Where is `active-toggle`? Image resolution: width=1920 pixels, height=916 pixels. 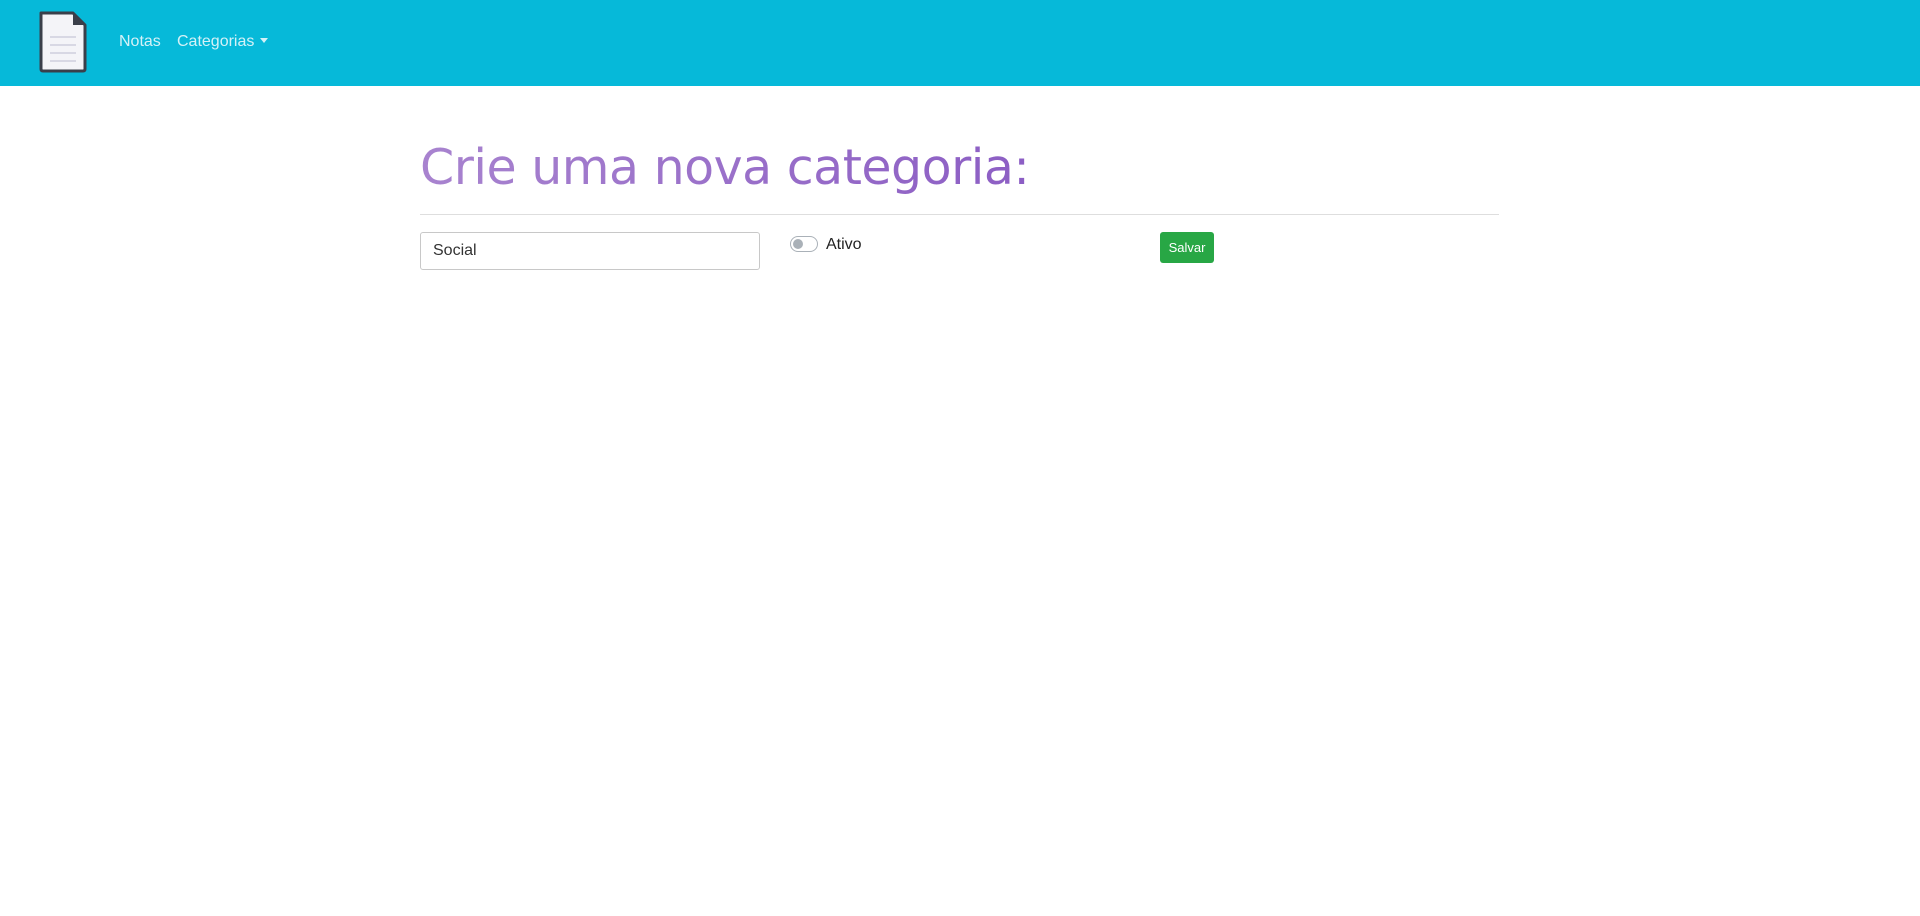
active-toggle is located at coordinates (804, 244).